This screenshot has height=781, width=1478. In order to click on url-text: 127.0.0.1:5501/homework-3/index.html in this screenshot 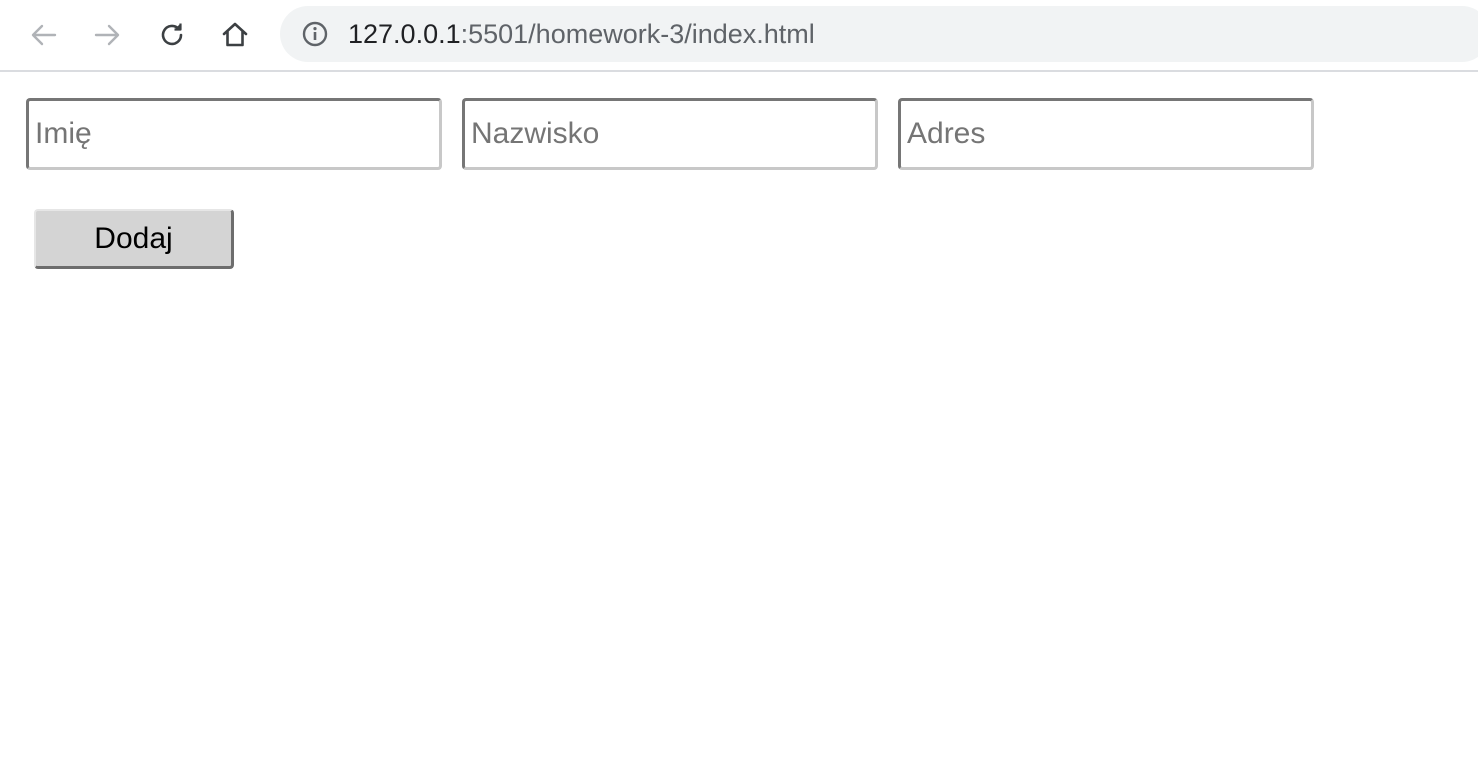, I will do `click(581, 34)`.